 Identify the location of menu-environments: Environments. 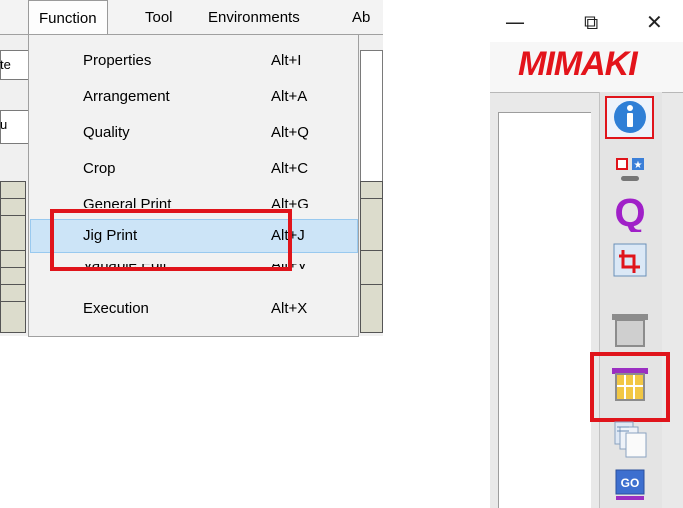
(254, 17).